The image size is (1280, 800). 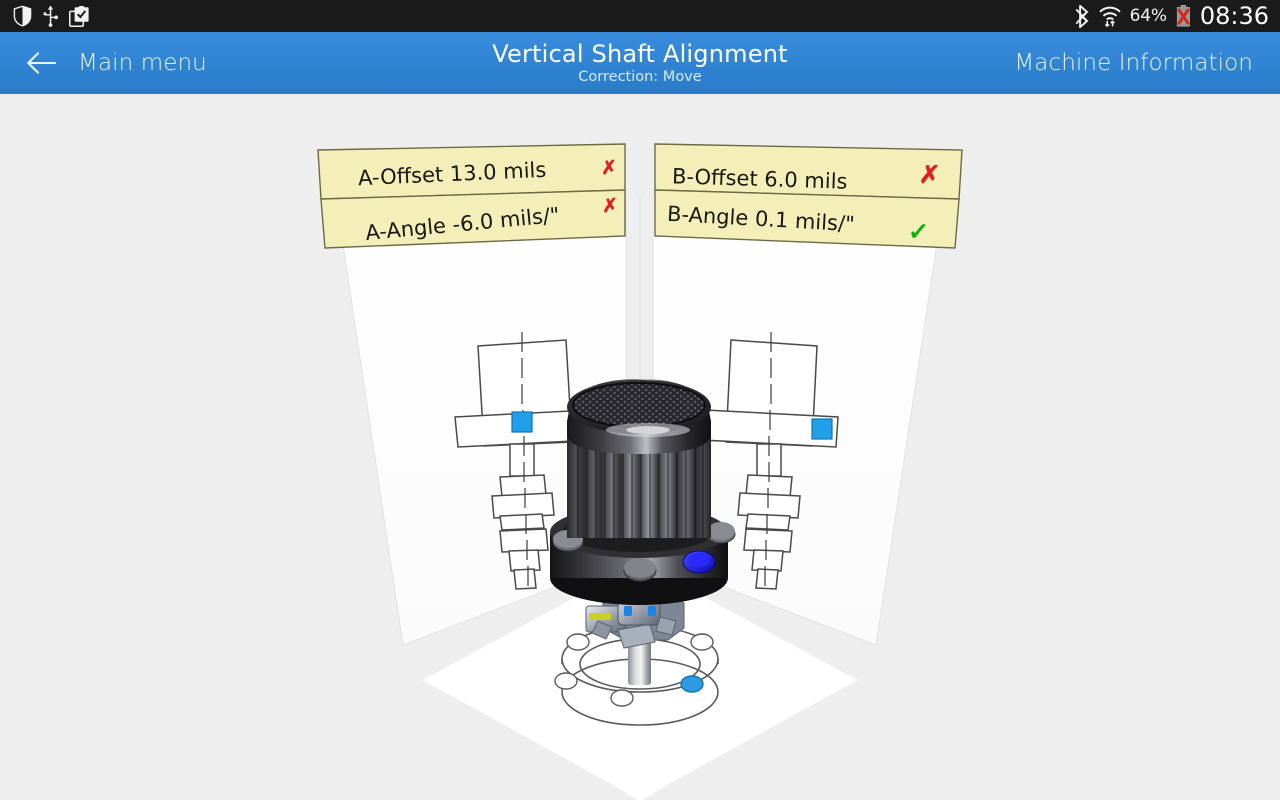 What do you see at coordinates (640, 53) in the screenshot?
I see `page-title: Vertical Shaft Alignment` at bounding box center [640, 53].